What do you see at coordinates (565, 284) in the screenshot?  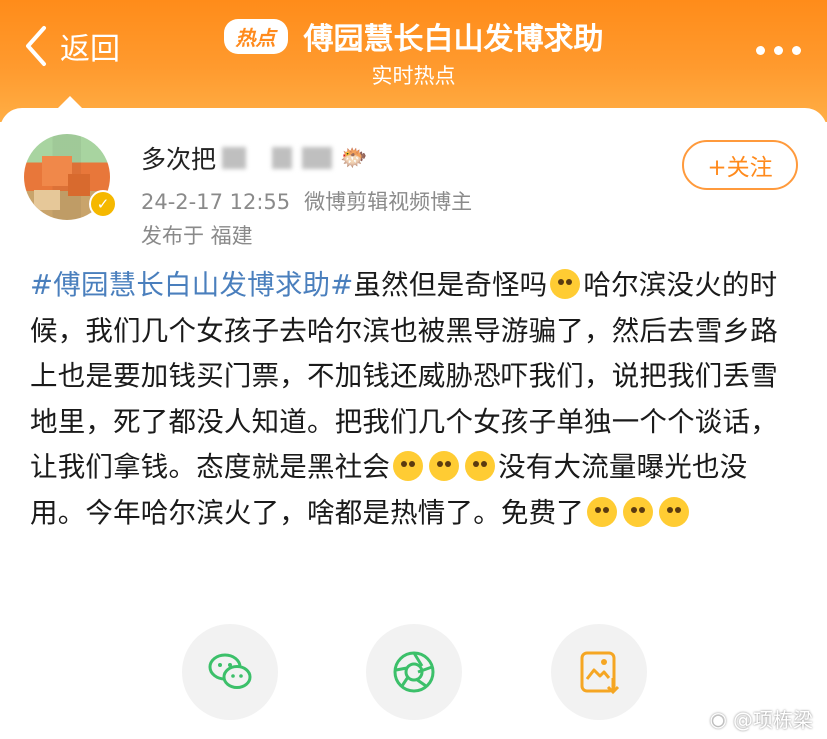 I see `crying-laughing-emoji-icon` at bounding box center [565, 284].